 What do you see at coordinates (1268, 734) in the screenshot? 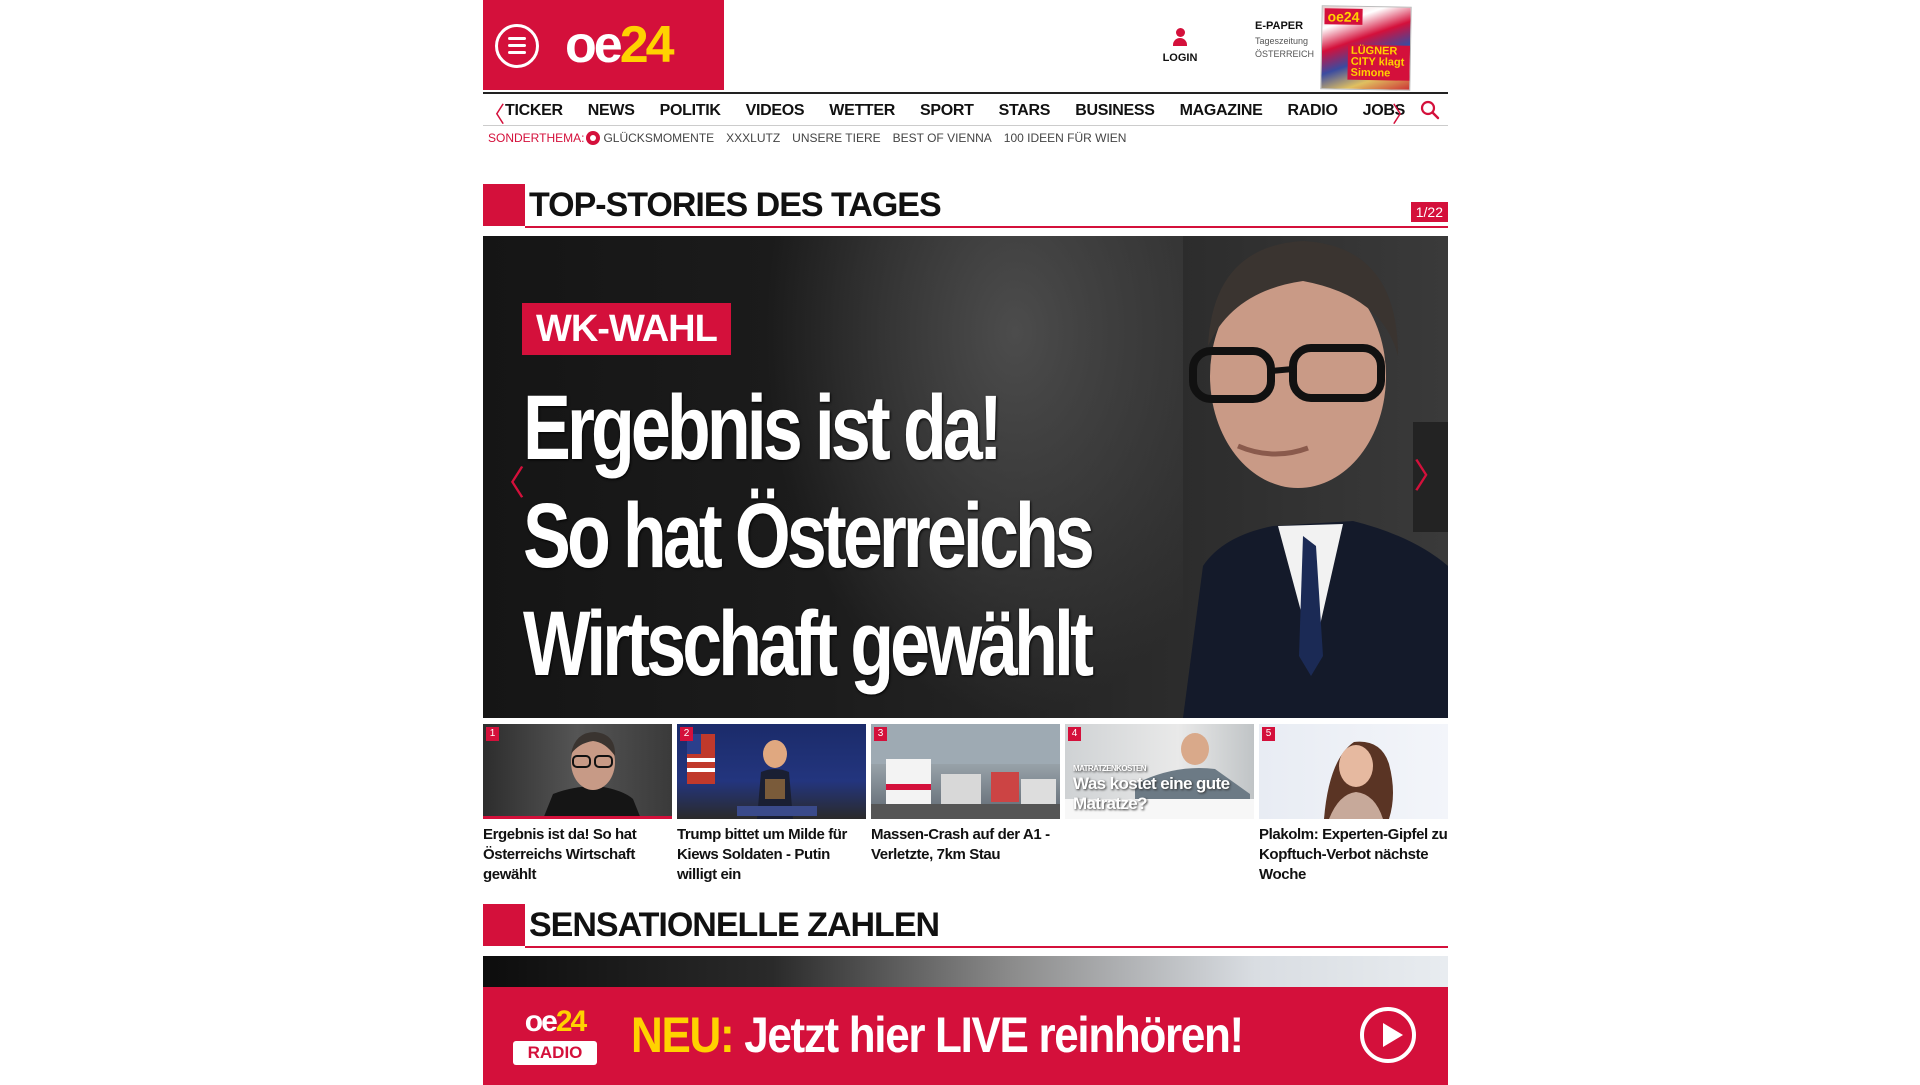
I see `thumb-number: 5` at bounding box center [1268, 734].